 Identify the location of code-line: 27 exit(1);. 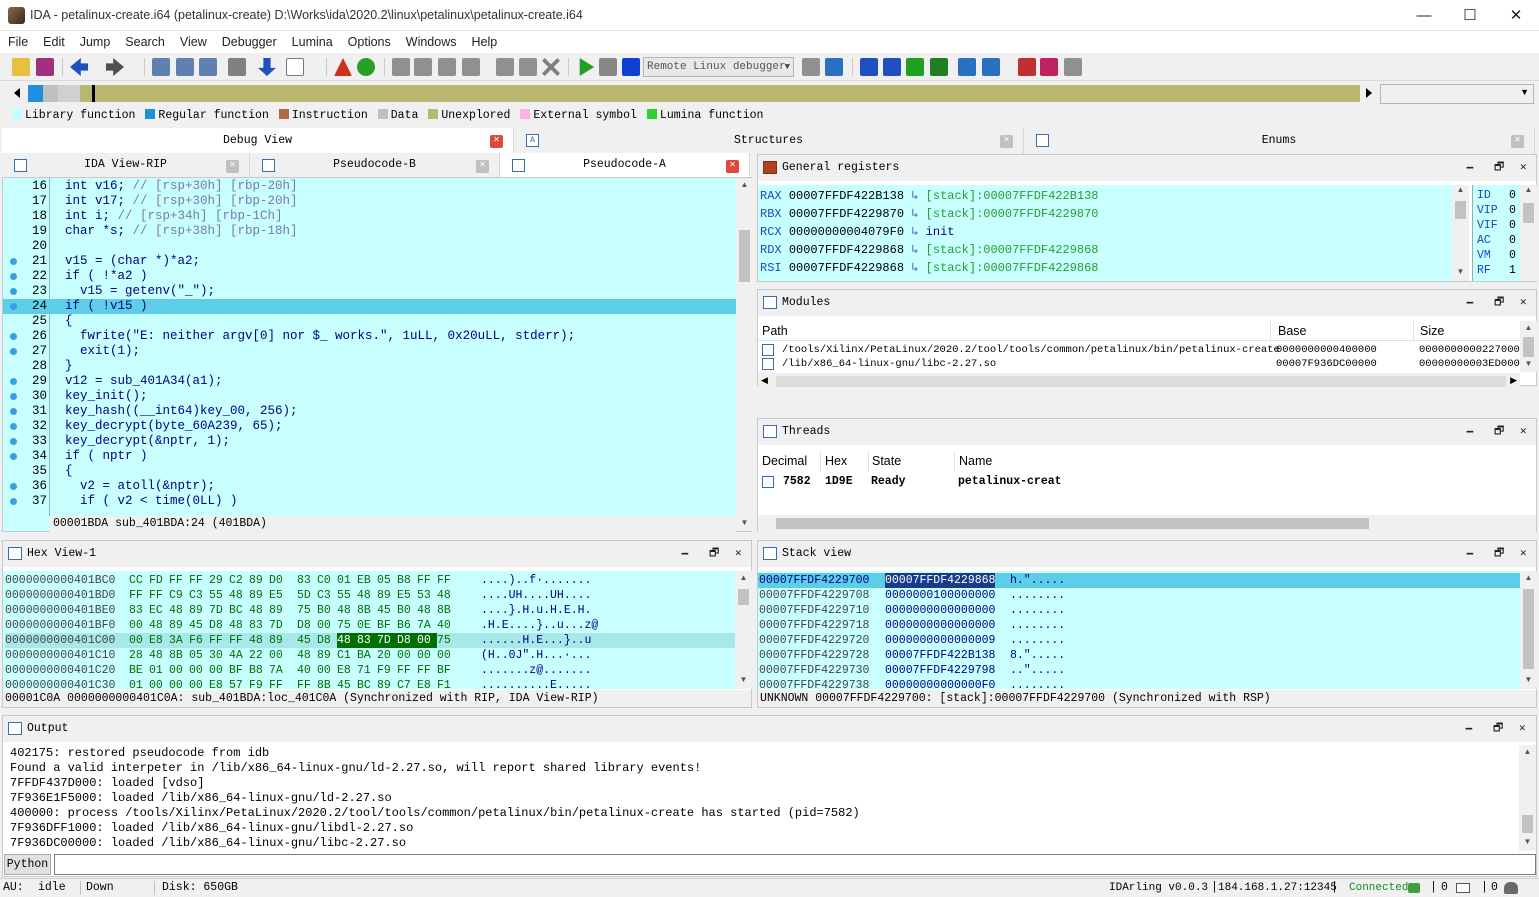
(369, 351).